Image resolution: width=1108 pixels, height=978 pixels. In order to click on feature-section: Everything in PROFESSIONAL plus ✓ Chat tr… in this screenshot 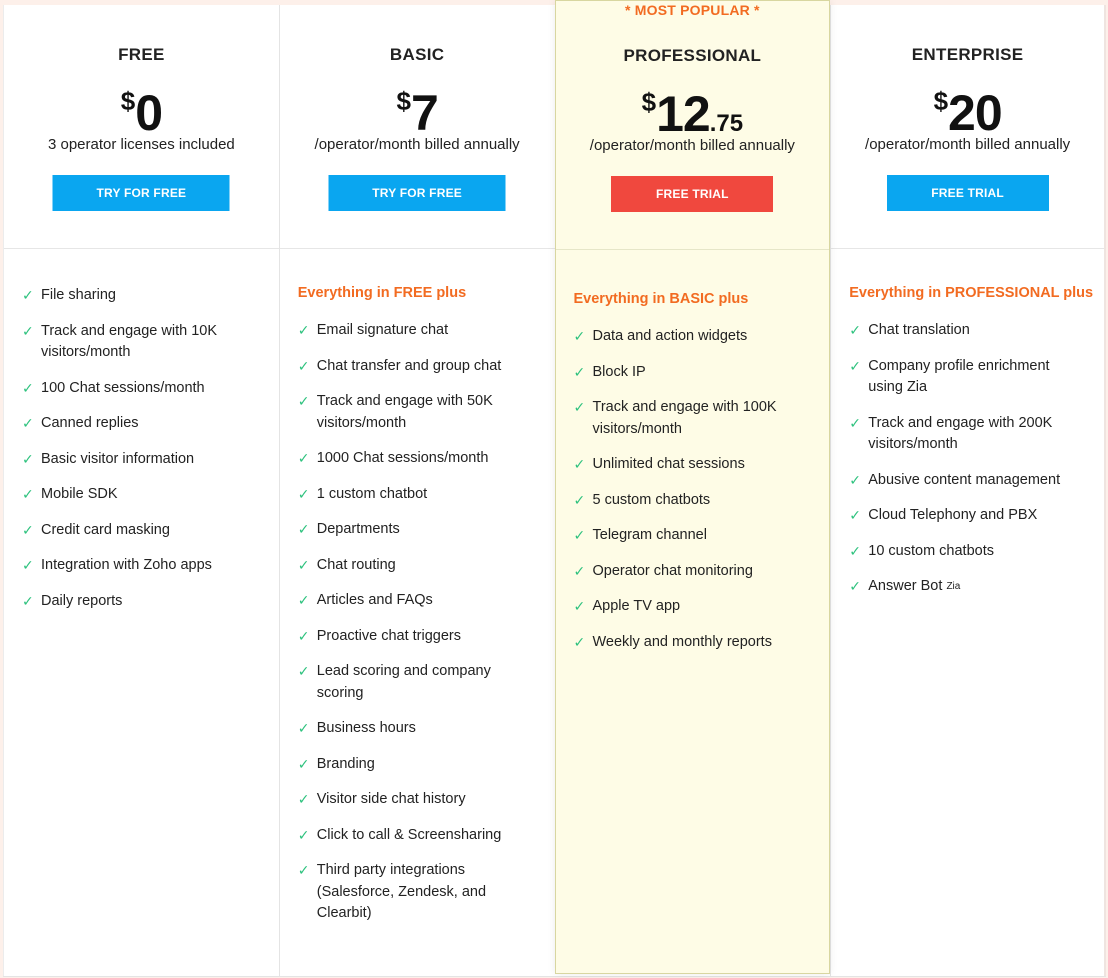, I will do `click(967, 423)`.